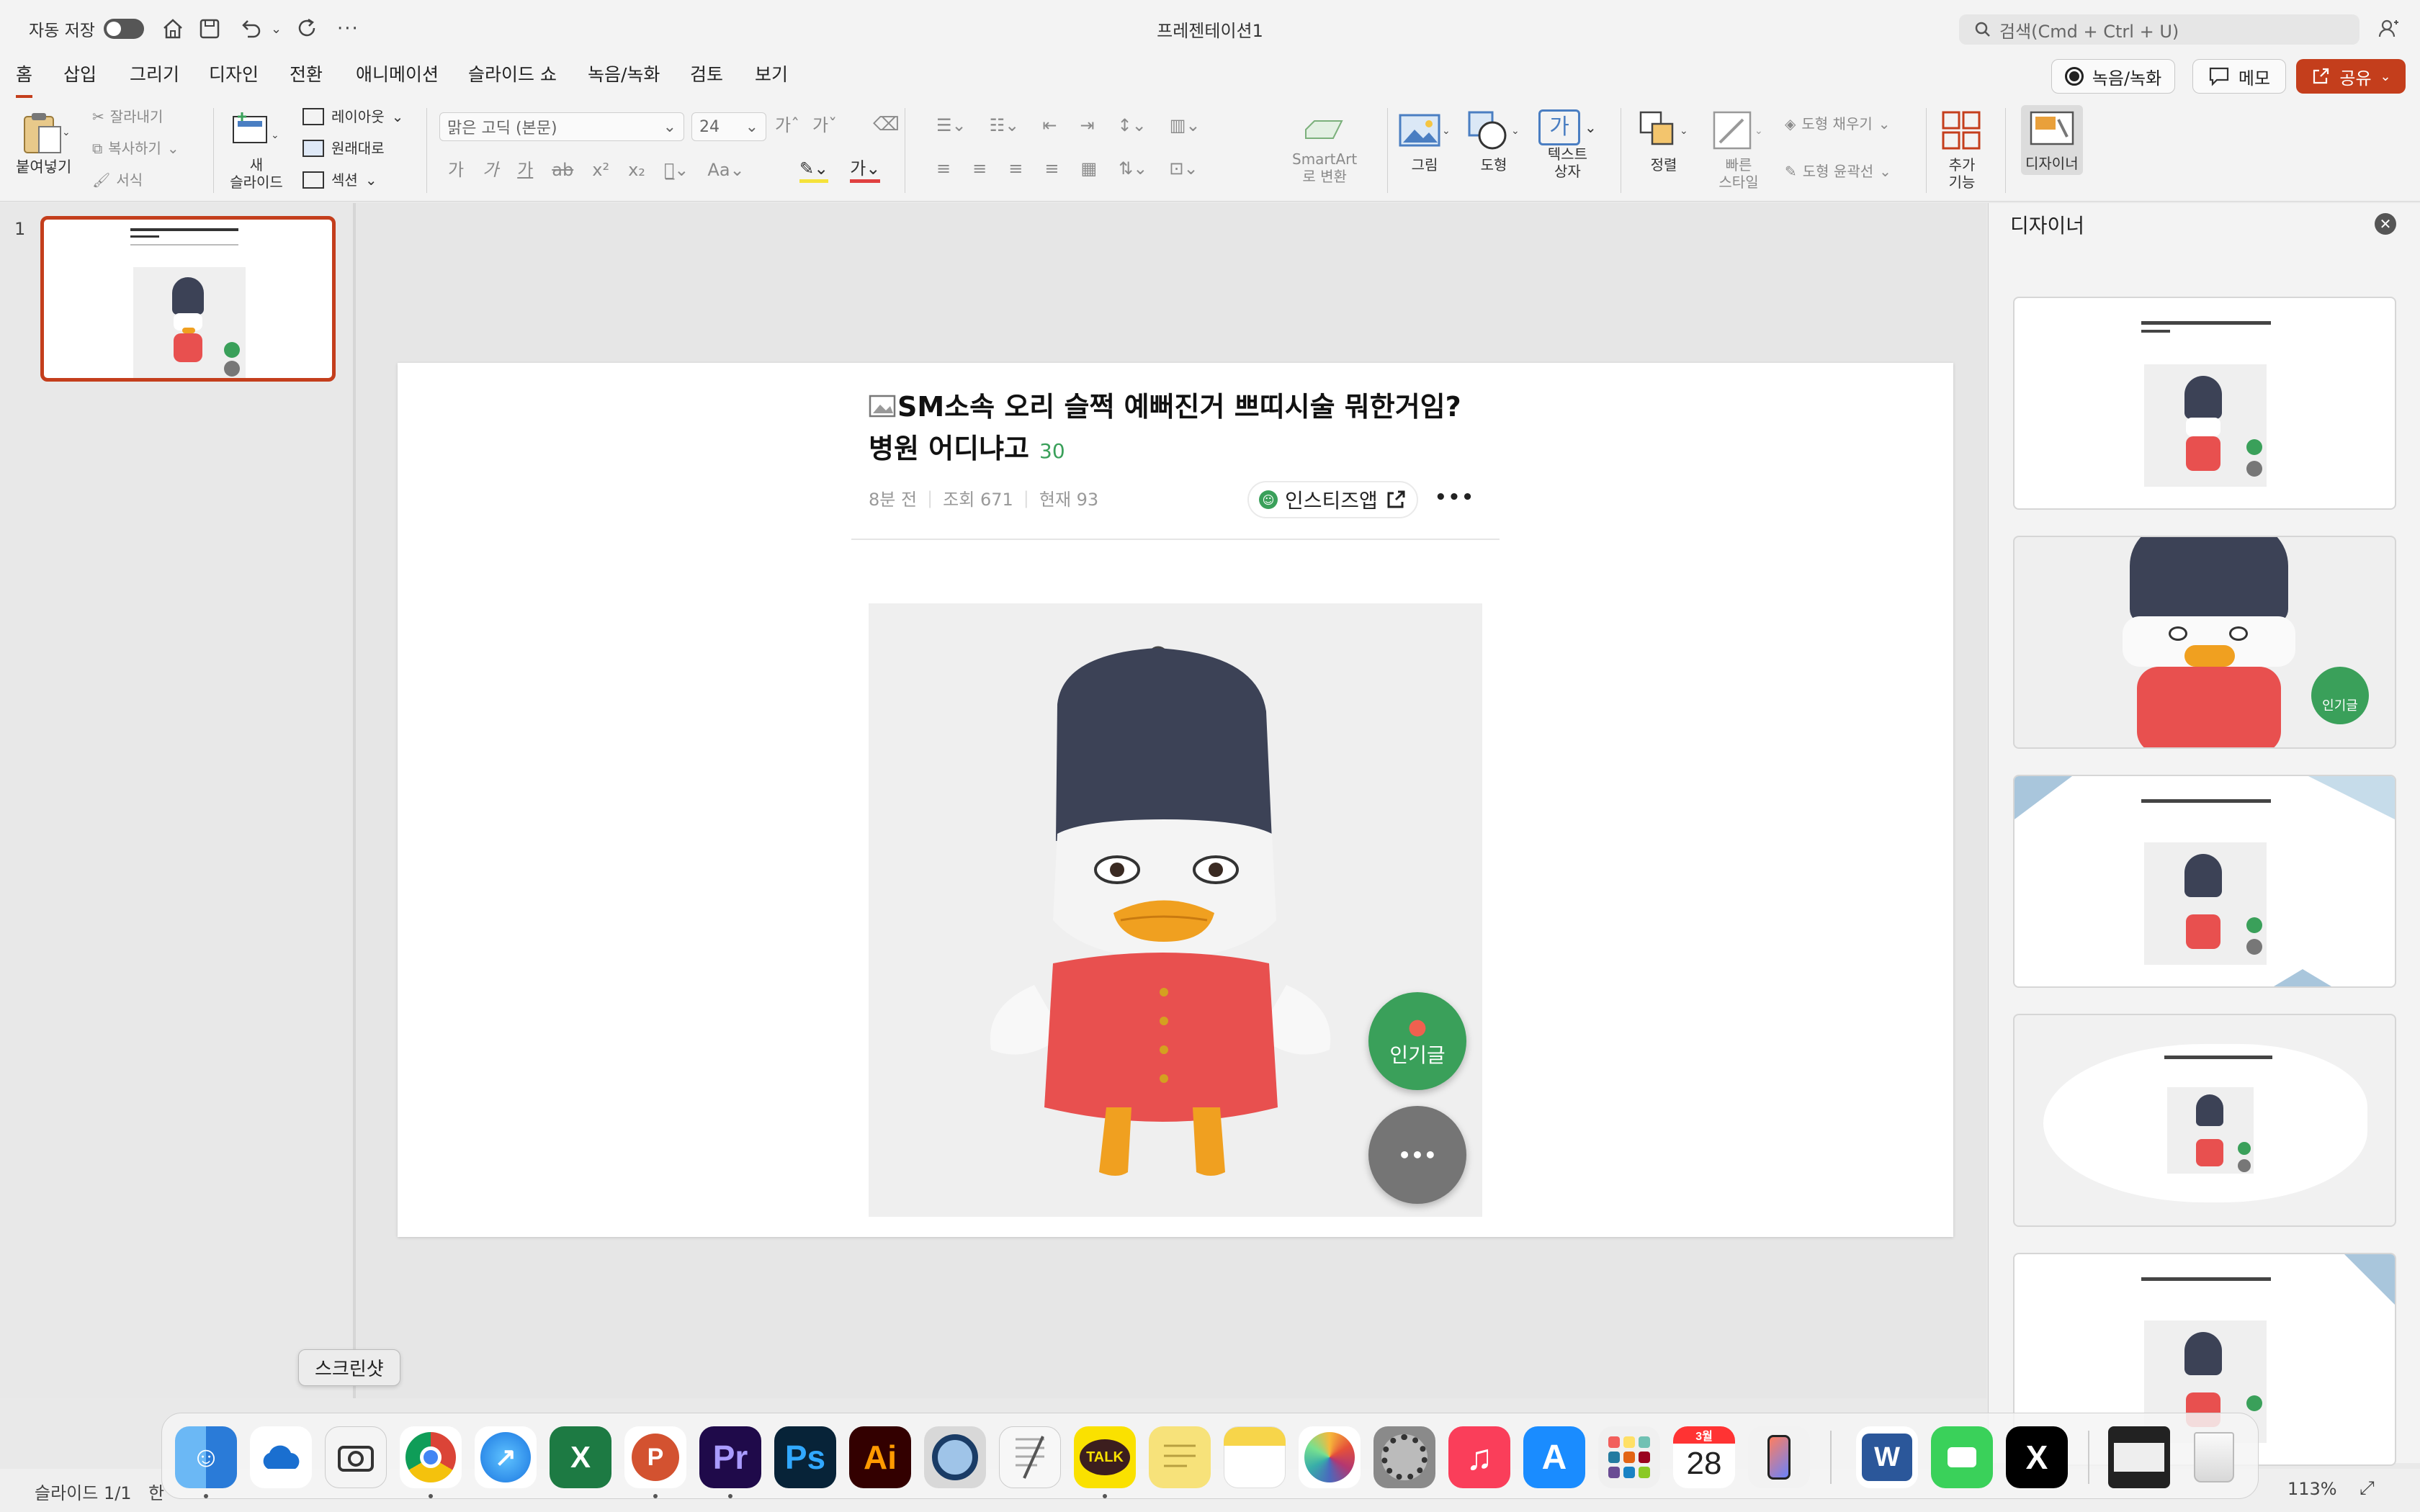  Describe the element at coordinates (1105, 1457) in the screenshot. I see `kakaotalk-app-icon: TALK` at that location.